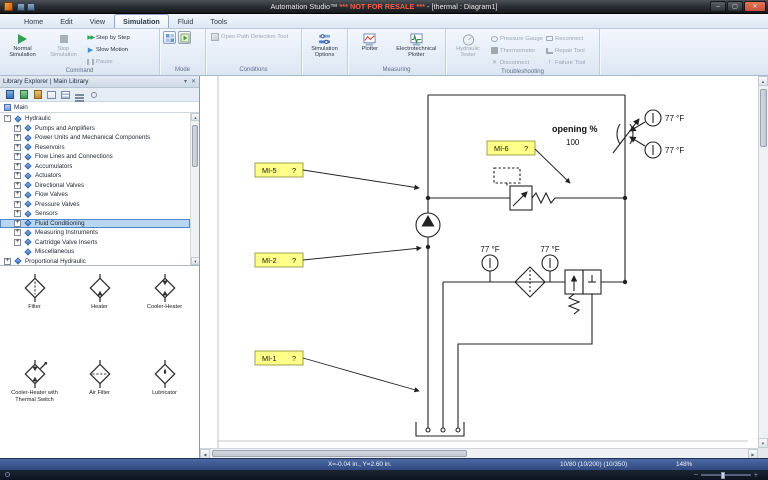  I want to click on tree-item-directional-valves: + Directional Valves, so click(95, 186).